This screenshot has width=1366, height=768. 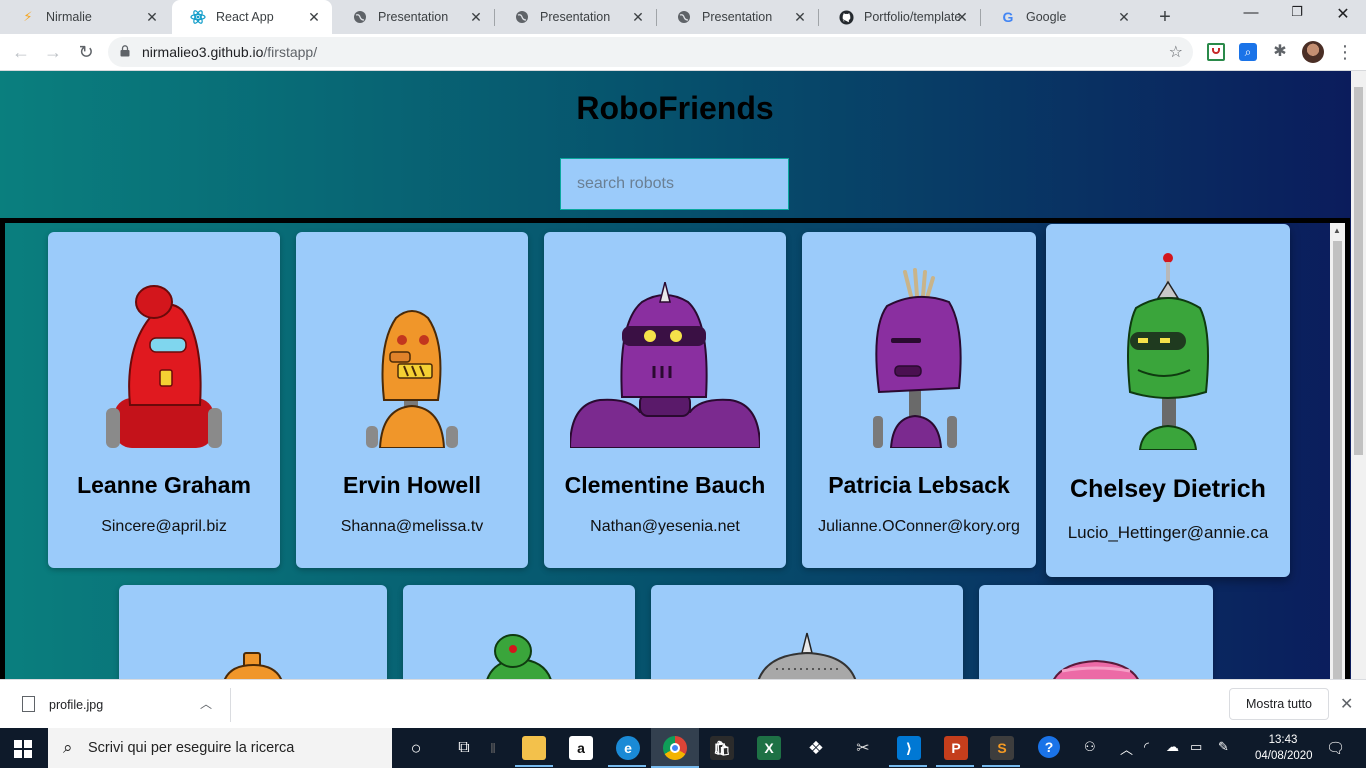 What do you see at coordinates (412, 526) in the screenshot?
I see `robot-email: Shanna@melissa.tv` at bounding box center [412, 526].